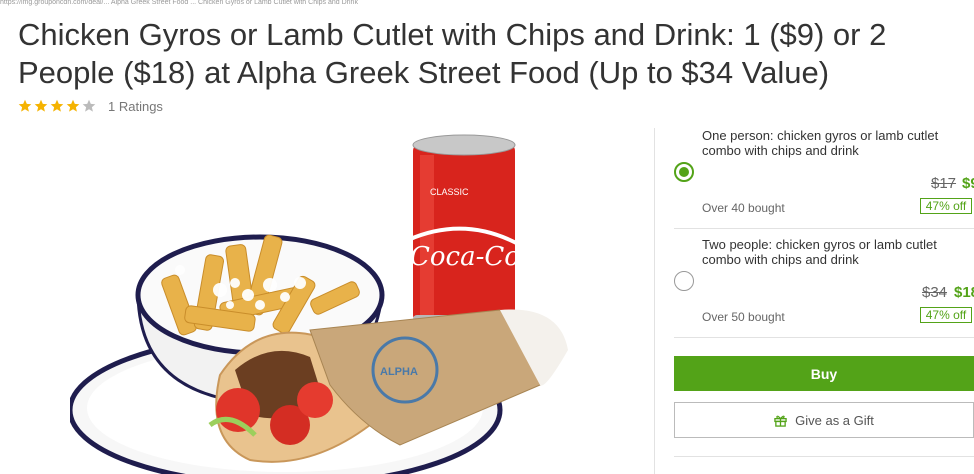 The width and height of the screenshot is (974, 474). What do you see at coordinates (935, 292) in the screenshot?
I see `original-price: $34` at bounding box center [935, 292].